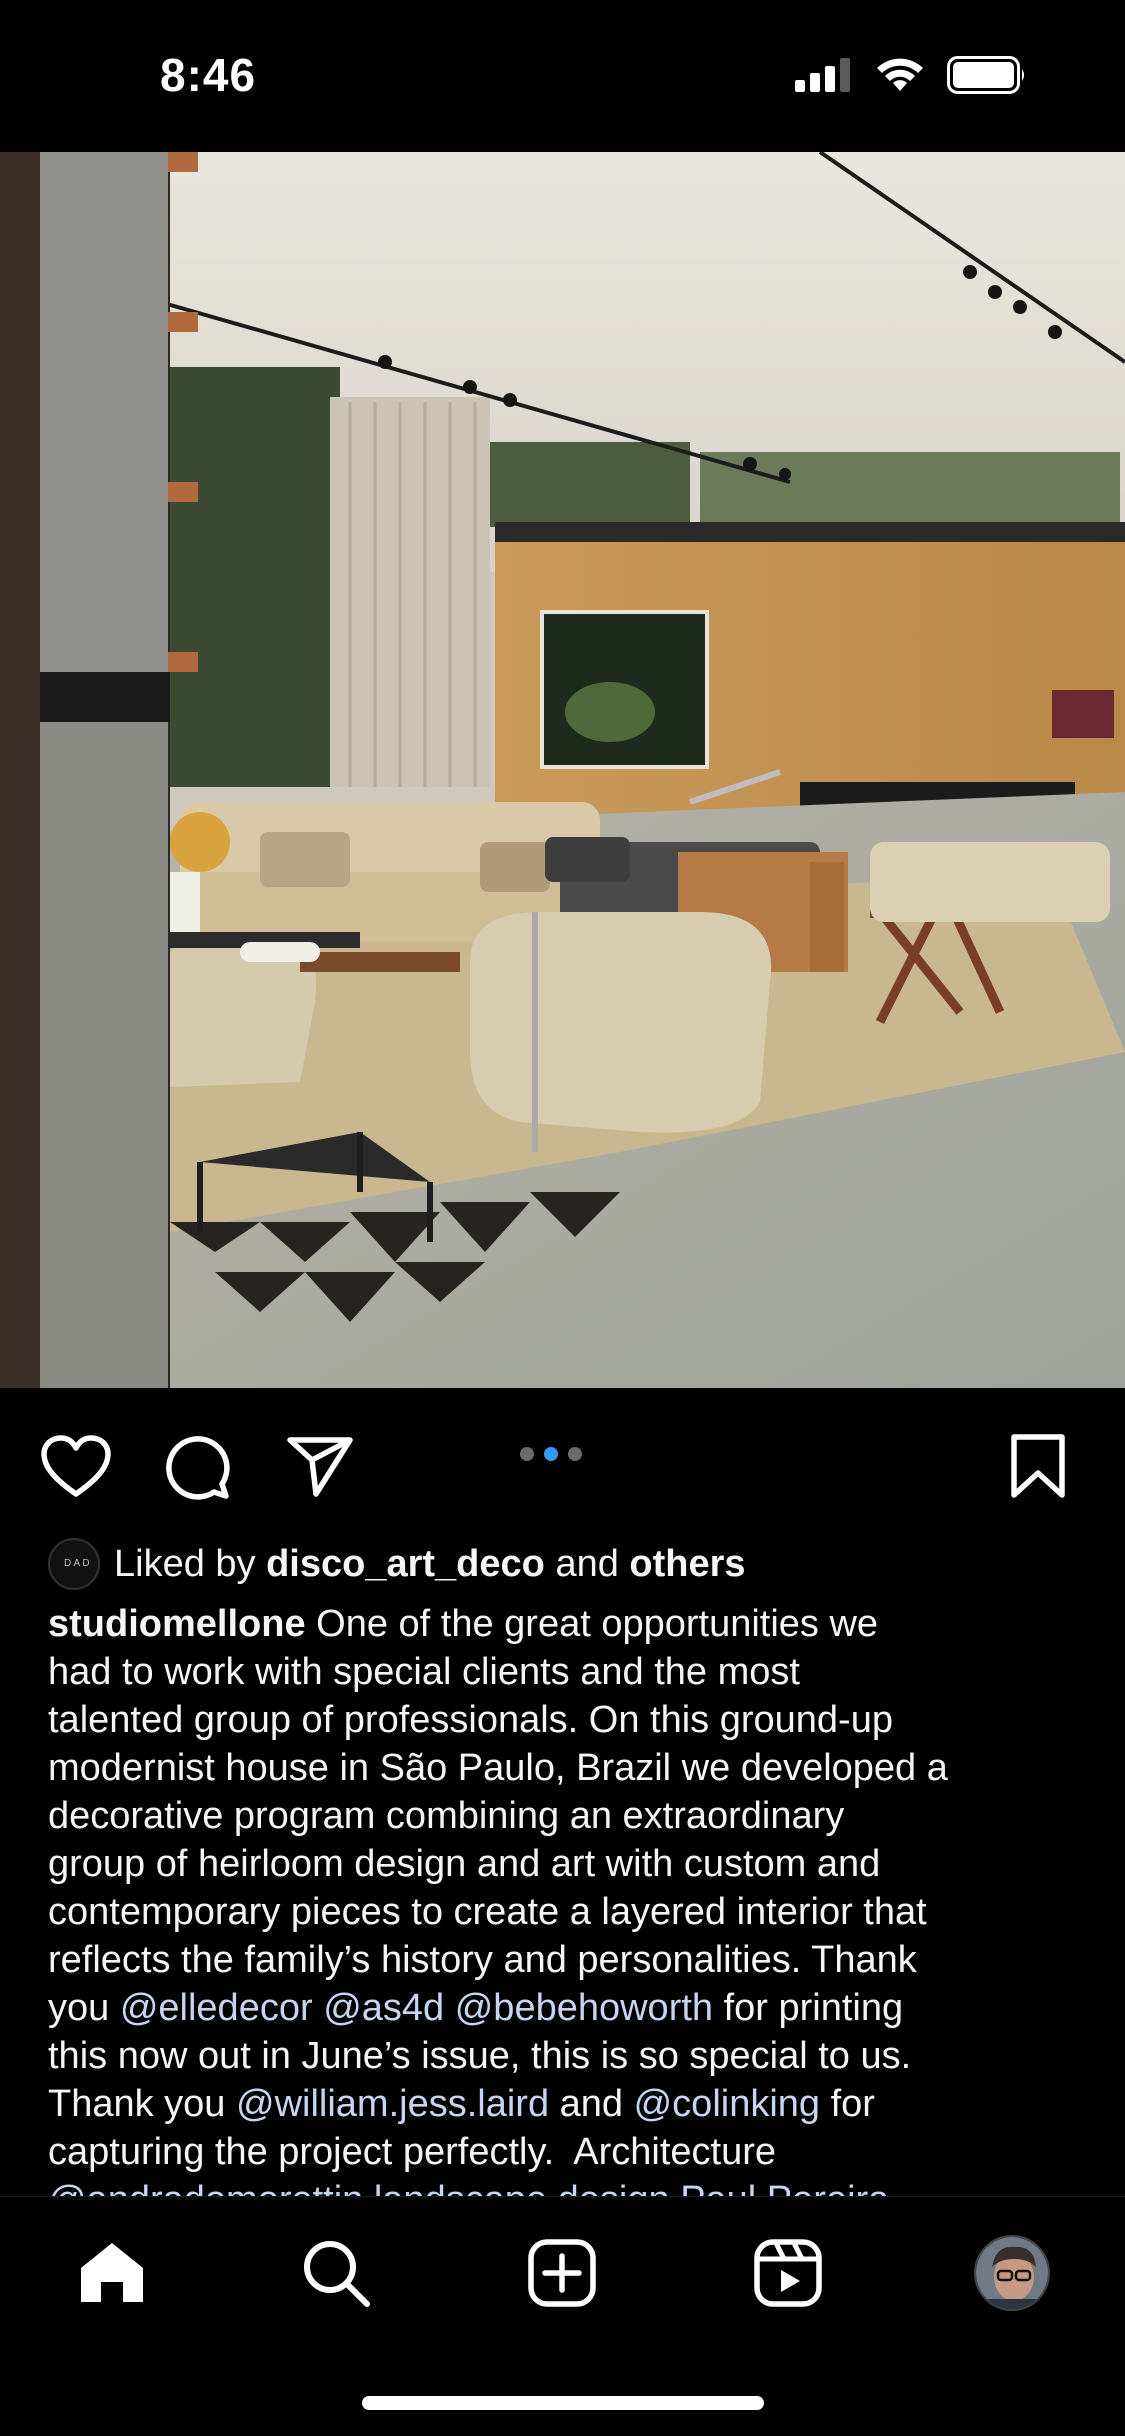  Describe the element at coordinates (563, 2403) in the screenshot. I see `home-indicator` at that location.